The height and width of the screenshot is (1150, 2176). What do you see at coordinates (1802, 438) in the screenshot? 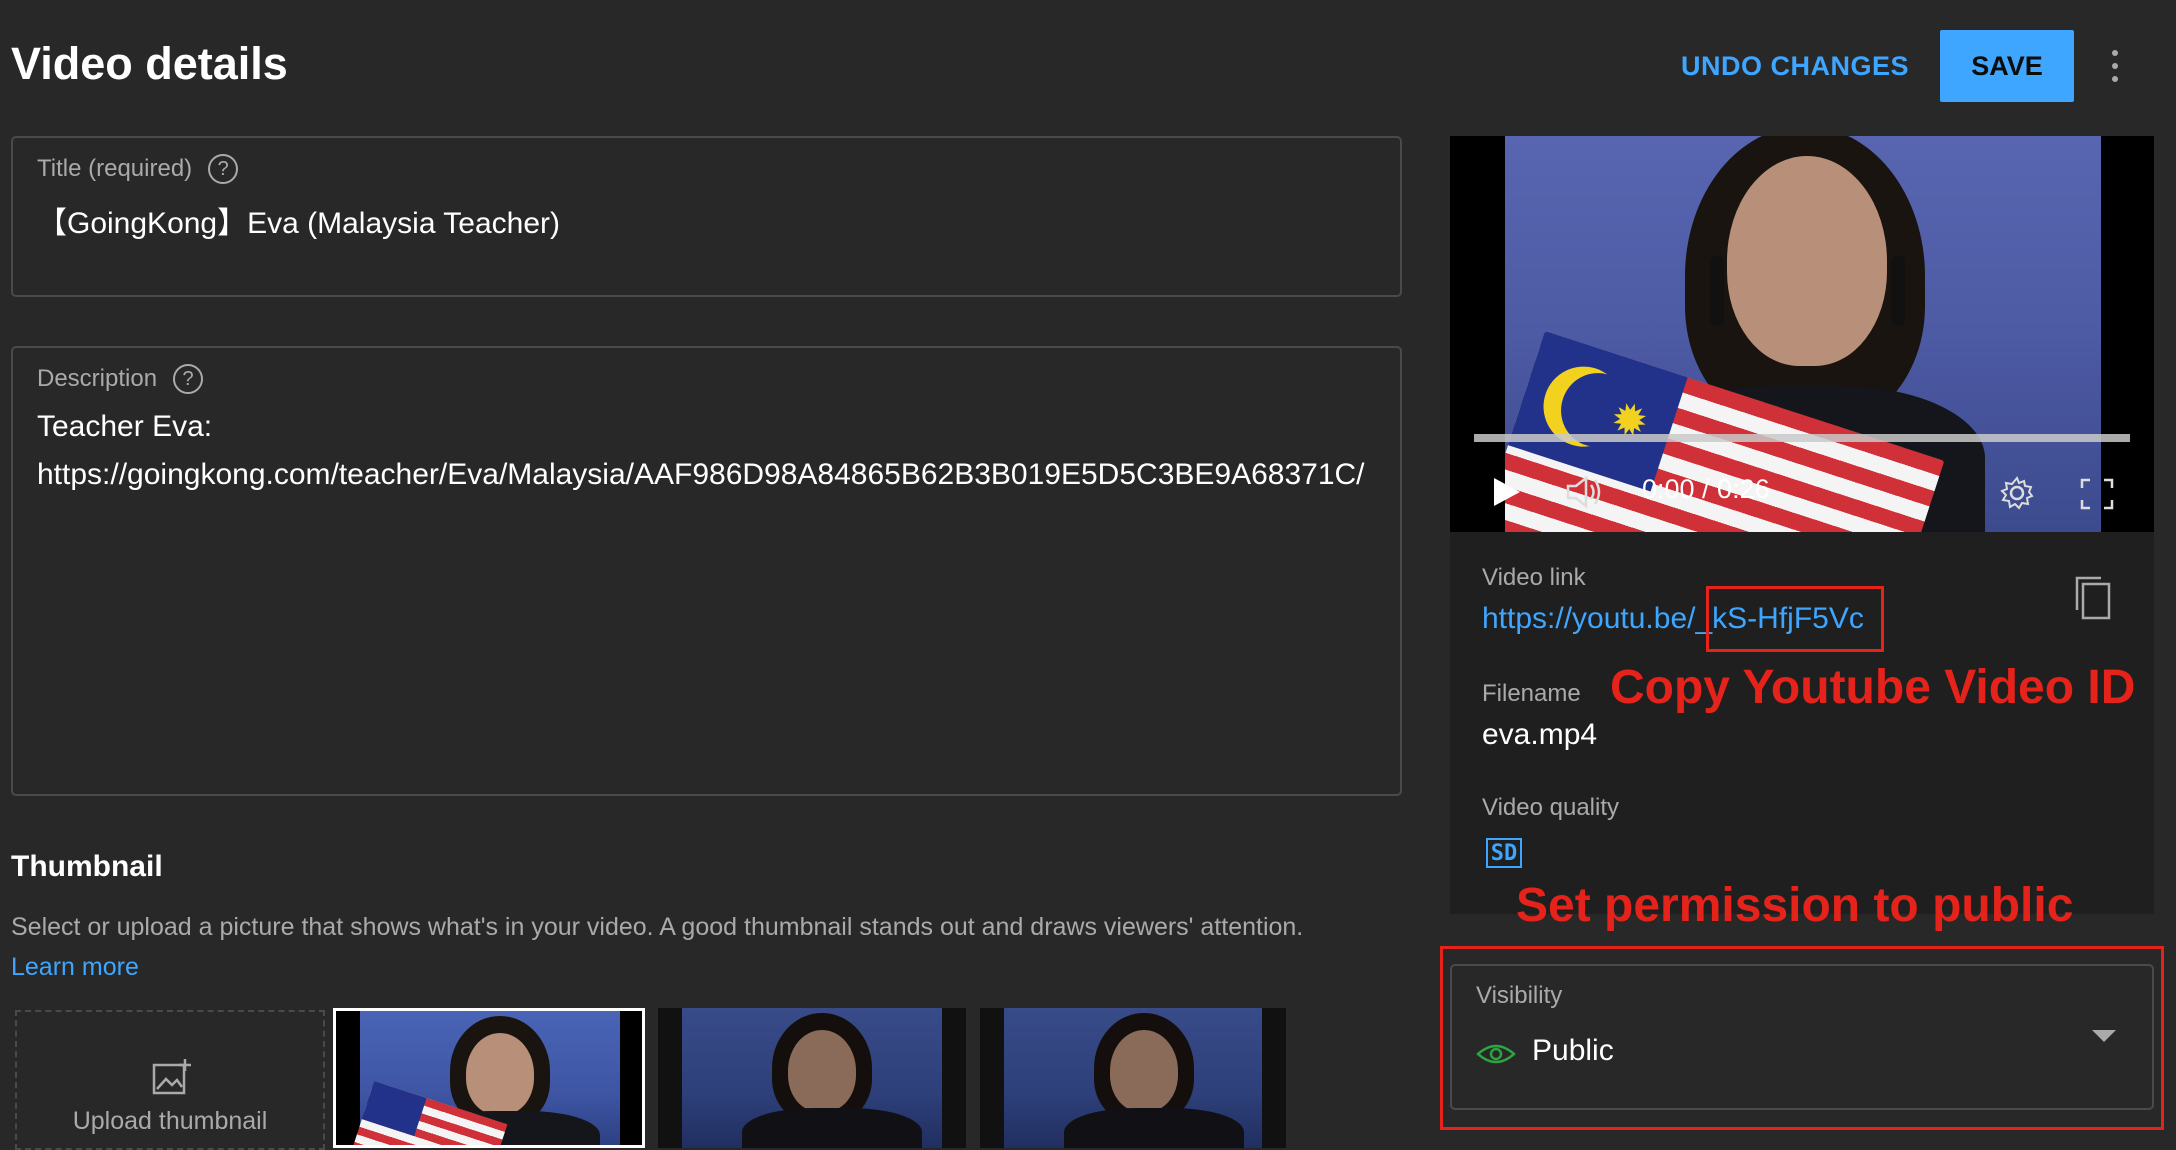
I see `progress-bar` at bounding box center [1802, 438].